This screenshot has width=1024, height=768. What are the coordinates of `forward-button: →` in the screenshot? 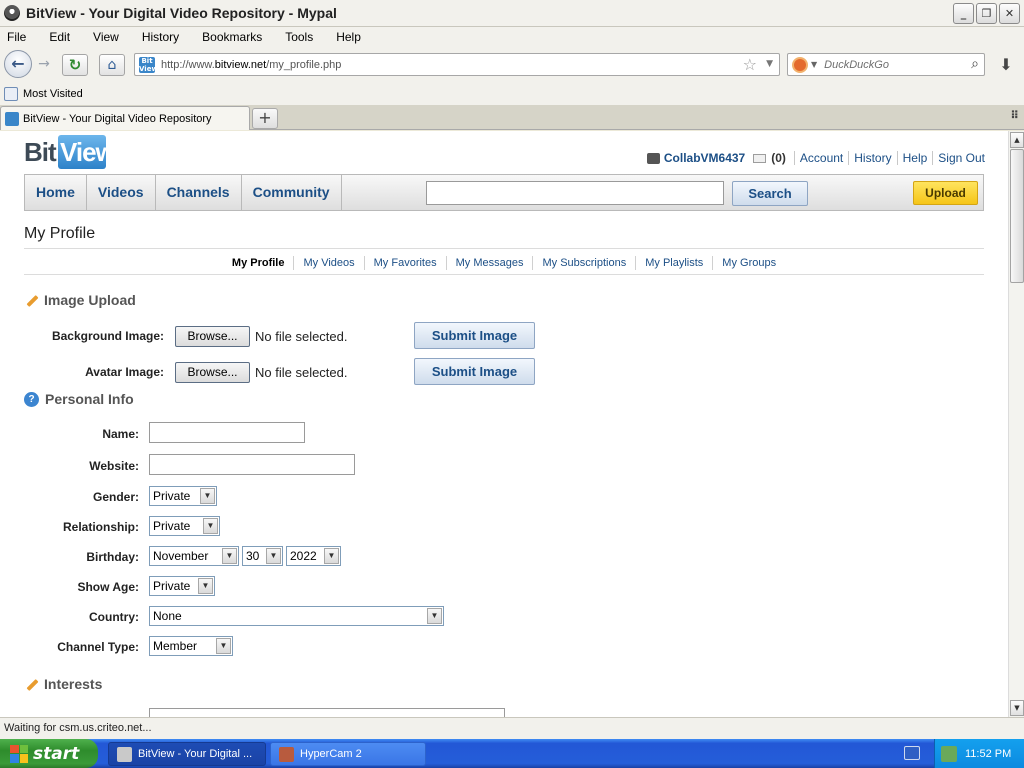 It's located at (44, 65).